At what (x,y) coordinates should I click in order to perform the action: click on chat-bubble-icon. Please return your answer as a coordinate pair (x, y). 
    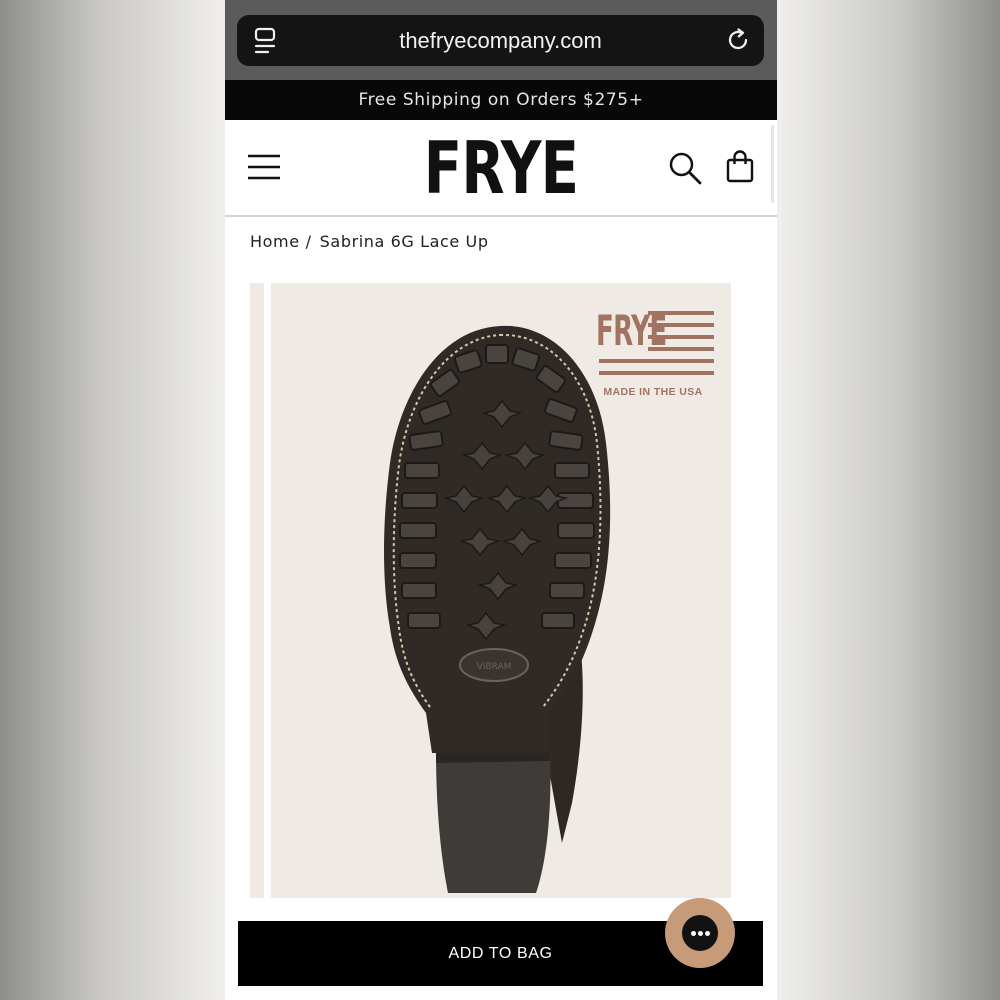
    Looking at the image, I should click on (700, 933).